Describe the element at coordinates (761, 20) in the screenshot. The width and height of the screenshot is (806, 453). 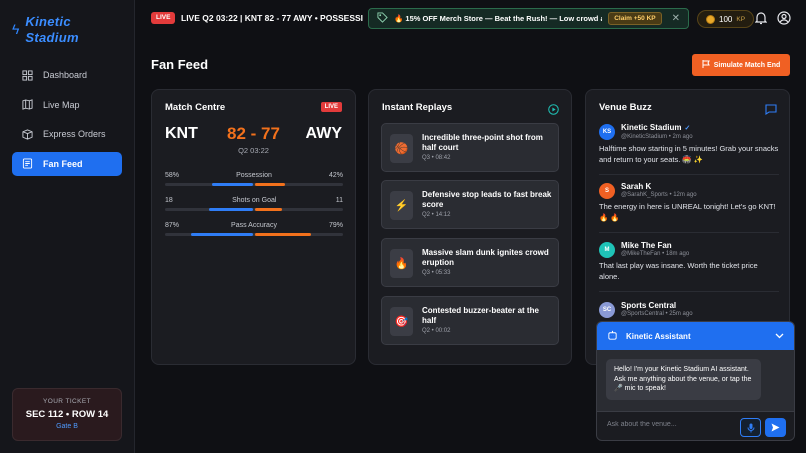
I see `bell-icon` at that location.